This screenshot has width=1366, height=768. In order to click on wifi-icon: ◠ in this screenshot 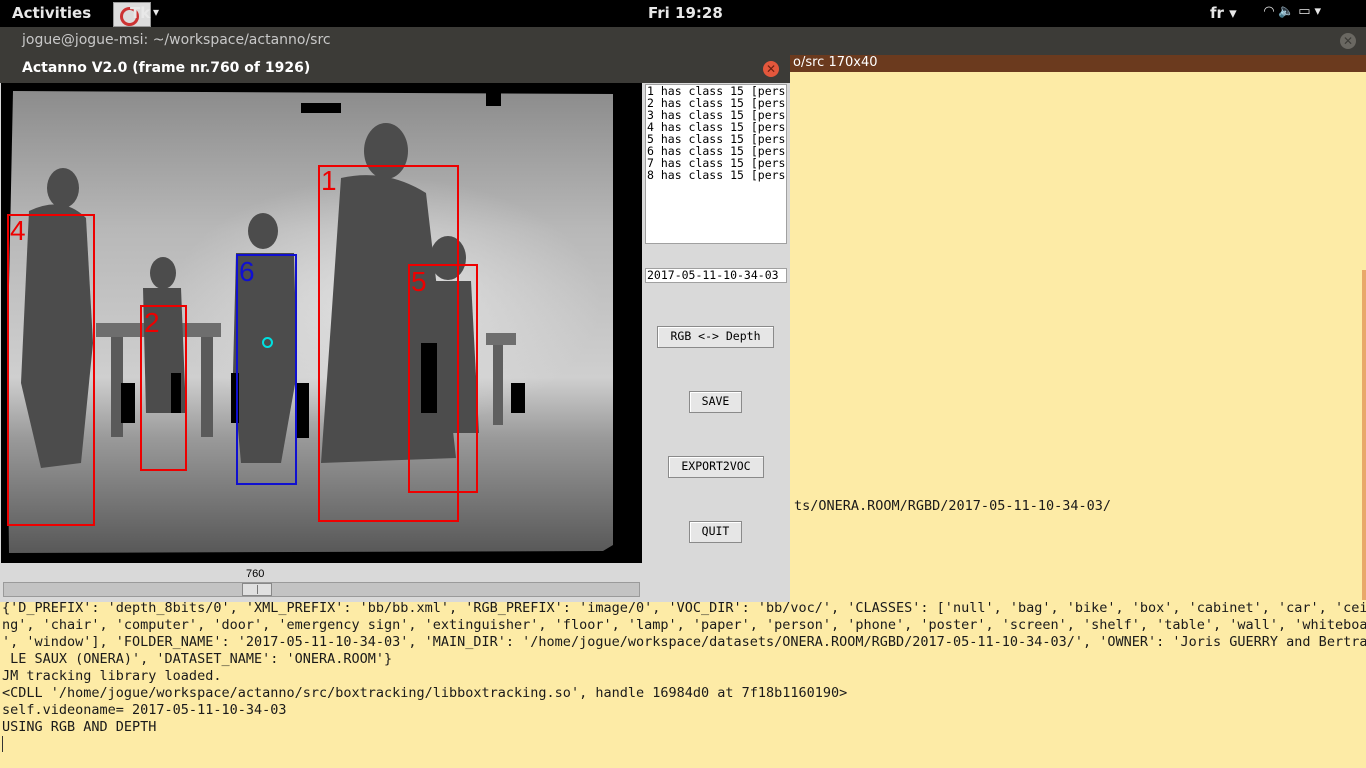, I will do `click(1271, 11)`.